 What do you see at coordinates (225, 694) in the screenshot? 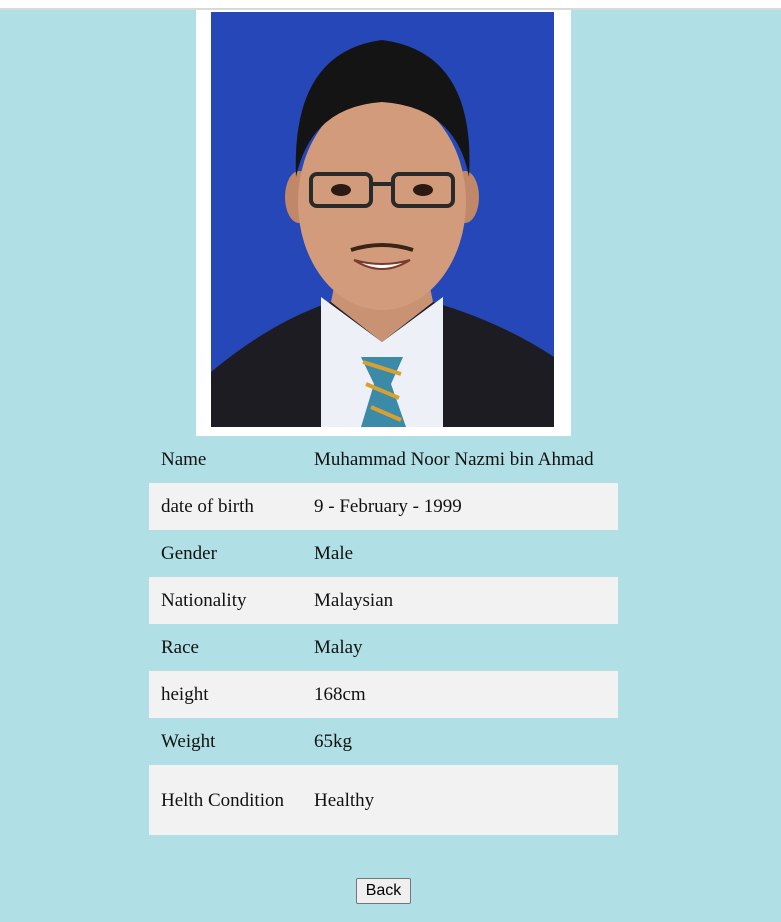
I see `height-label: height` at bounding box center [225, 694].